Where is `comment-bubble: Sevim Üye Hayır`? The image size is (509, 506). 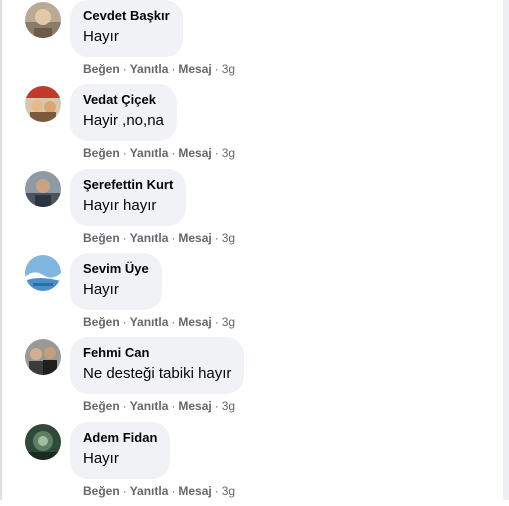 comment-bubble: Sevim Üye Hayır is located at coordinates (116, 281).